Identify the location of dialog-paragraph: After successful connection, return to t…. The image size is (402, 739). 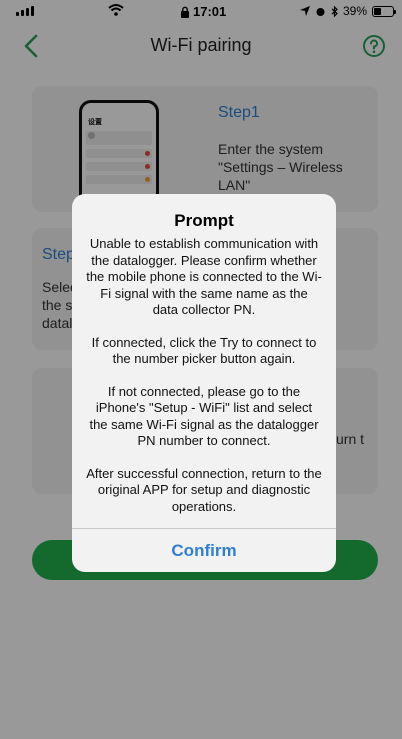
(204, 489).